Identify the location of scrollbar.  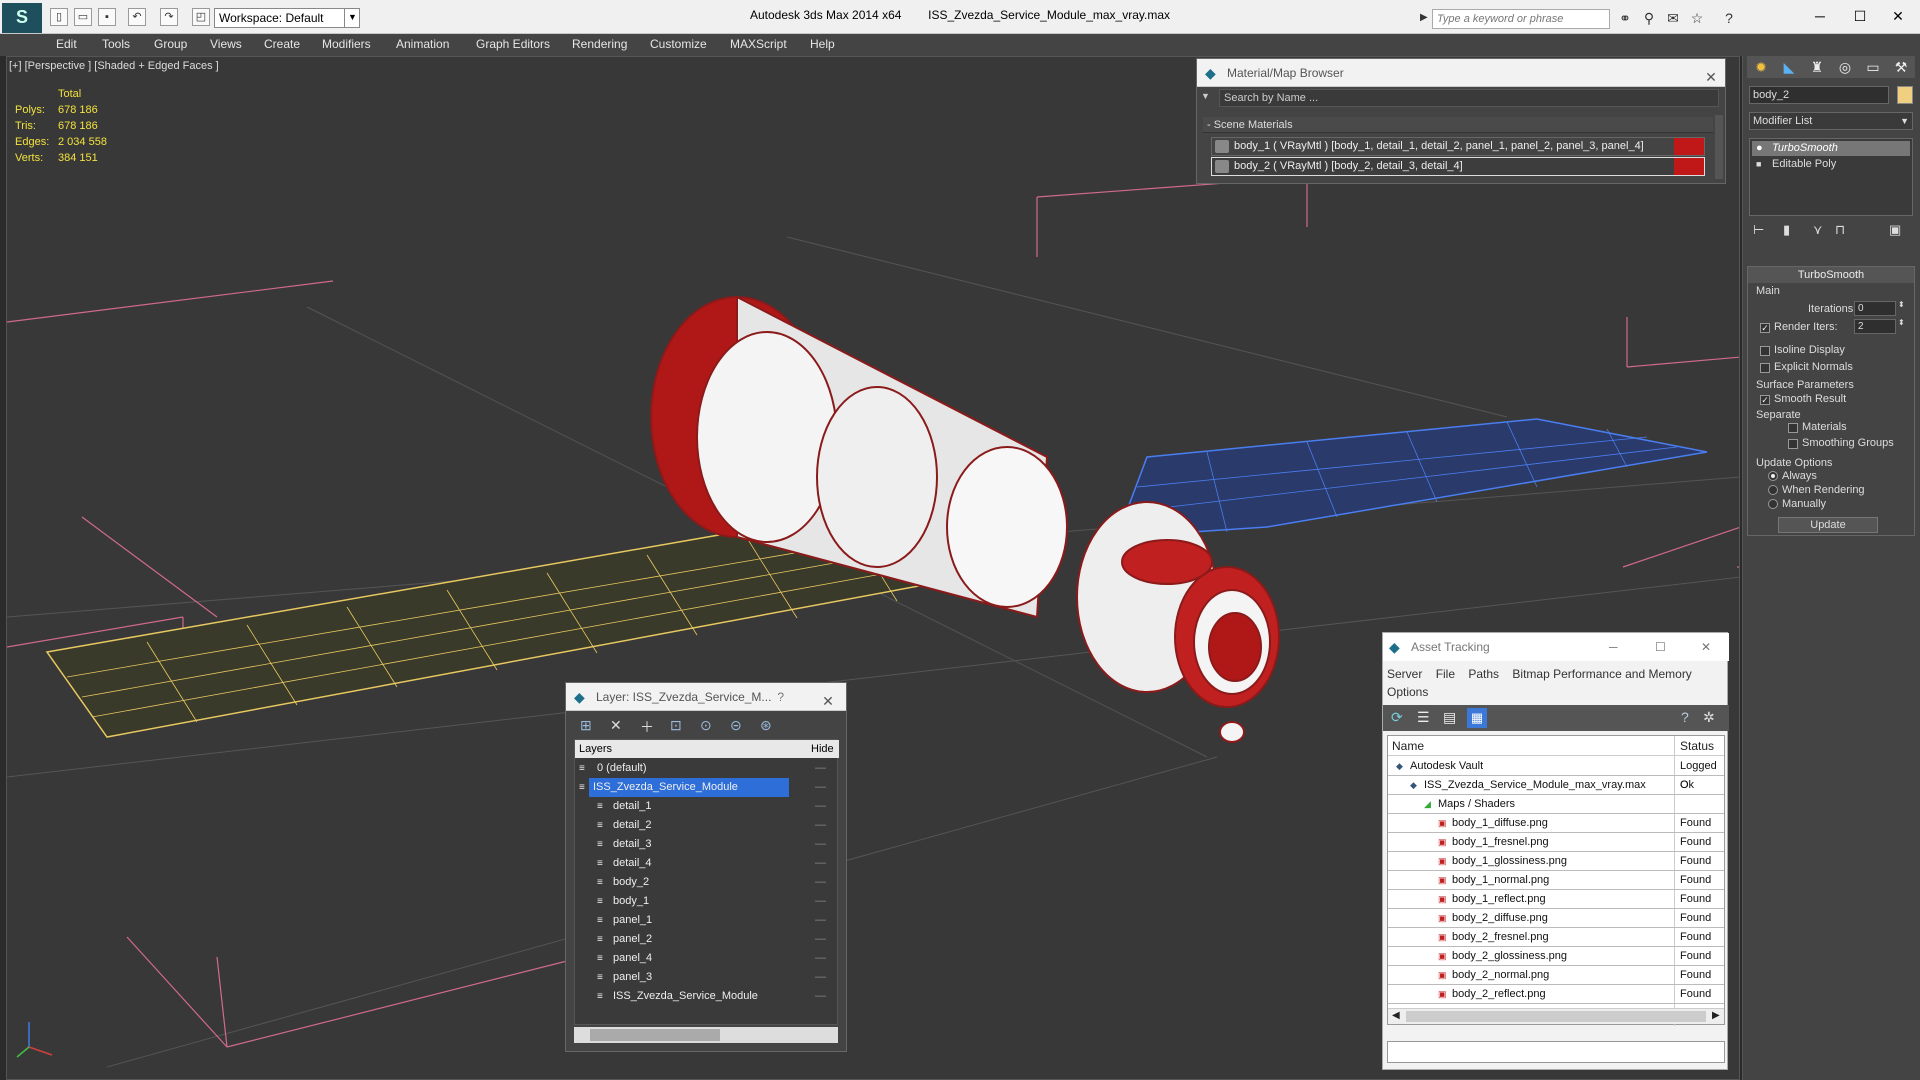
(1719, 147).